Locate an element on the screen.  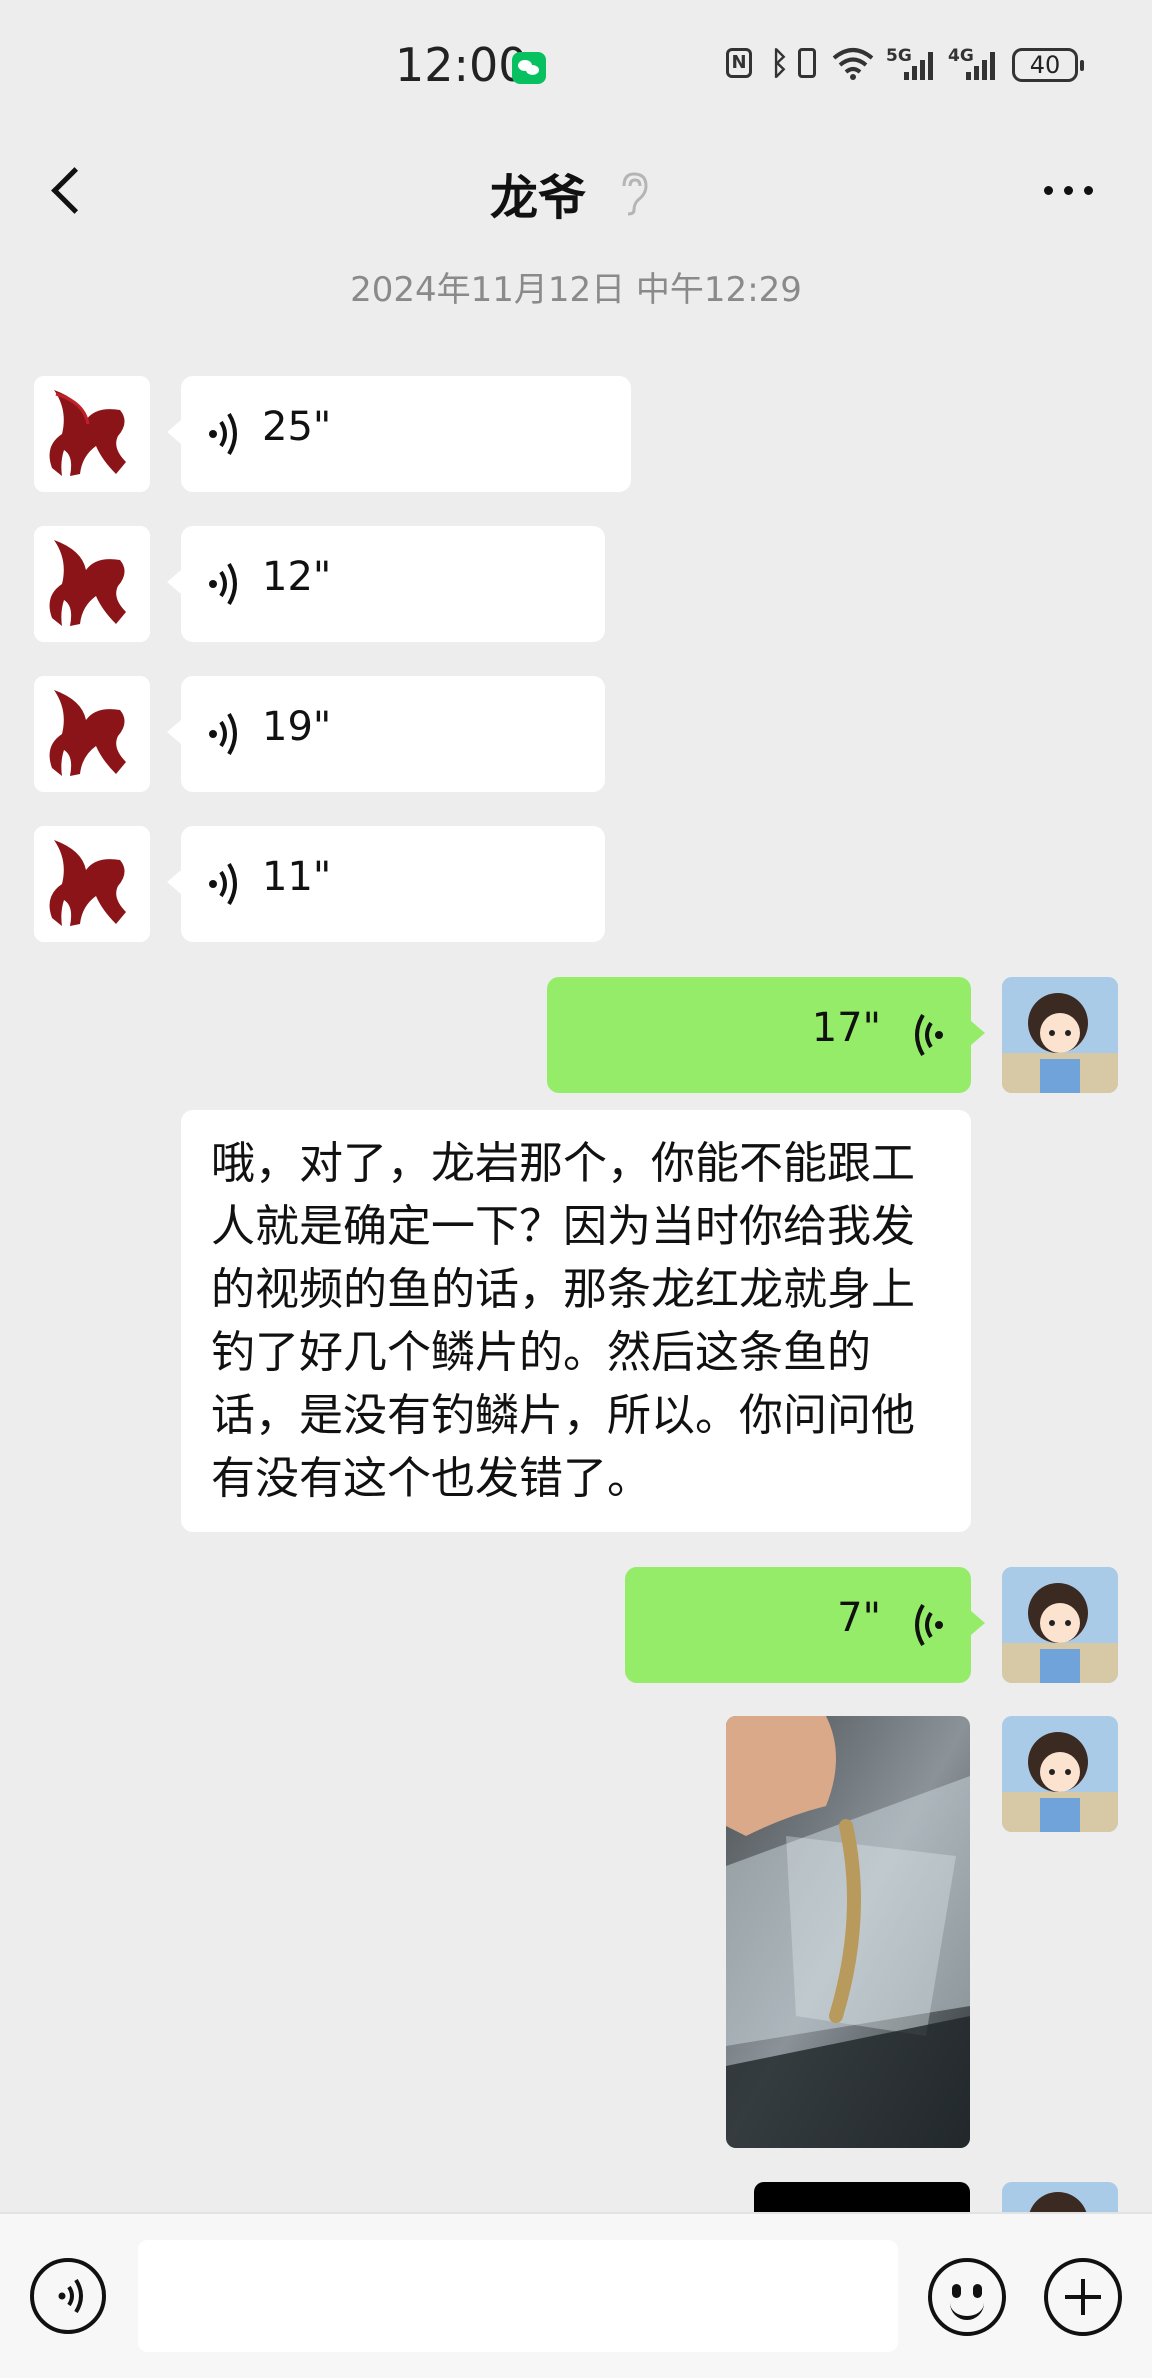
chat-header: 龙爷 is located at coordinates (576, 190).